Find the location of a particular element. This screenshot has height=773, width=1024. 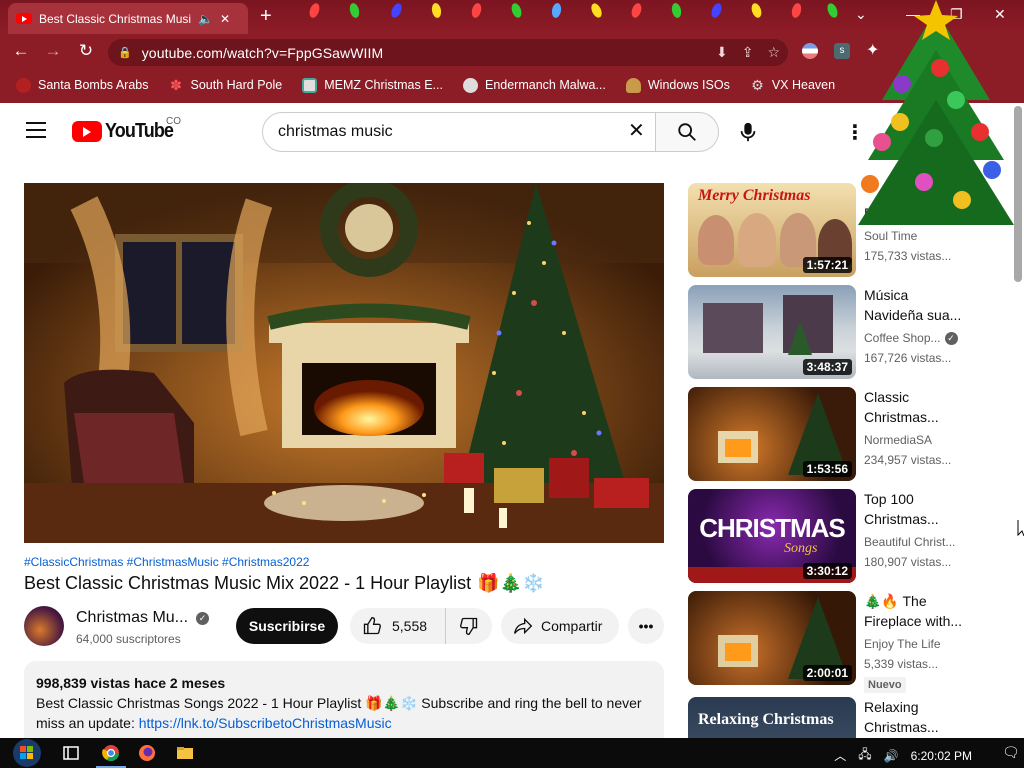

forward-button: → is located at coordinates (53, 51).